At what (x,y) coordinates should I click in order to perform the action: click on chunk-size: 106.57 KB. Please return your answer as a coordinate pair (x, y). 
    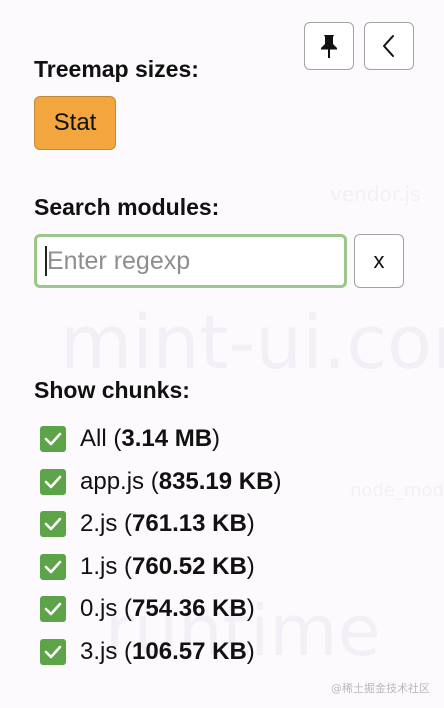
    Looking at the image, I should click on (189, 651).